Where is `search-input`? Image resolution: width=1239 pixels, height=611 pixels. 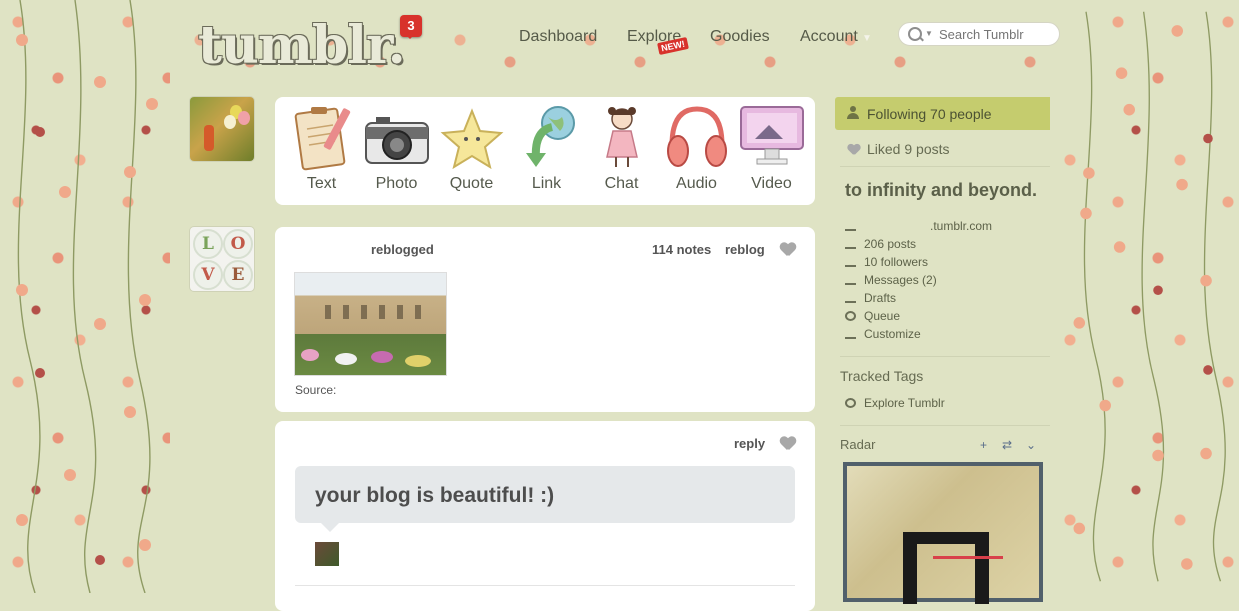 search-input is located at coordinates (998, 34).